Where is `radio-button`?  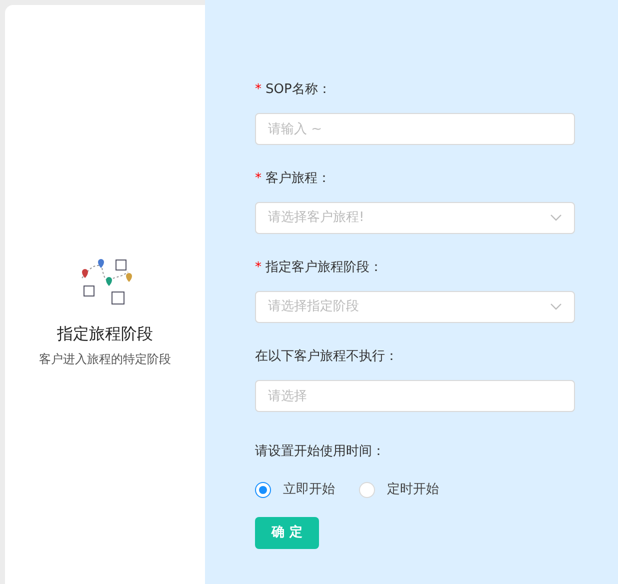 radio-button is located at coordinates (263, 490).